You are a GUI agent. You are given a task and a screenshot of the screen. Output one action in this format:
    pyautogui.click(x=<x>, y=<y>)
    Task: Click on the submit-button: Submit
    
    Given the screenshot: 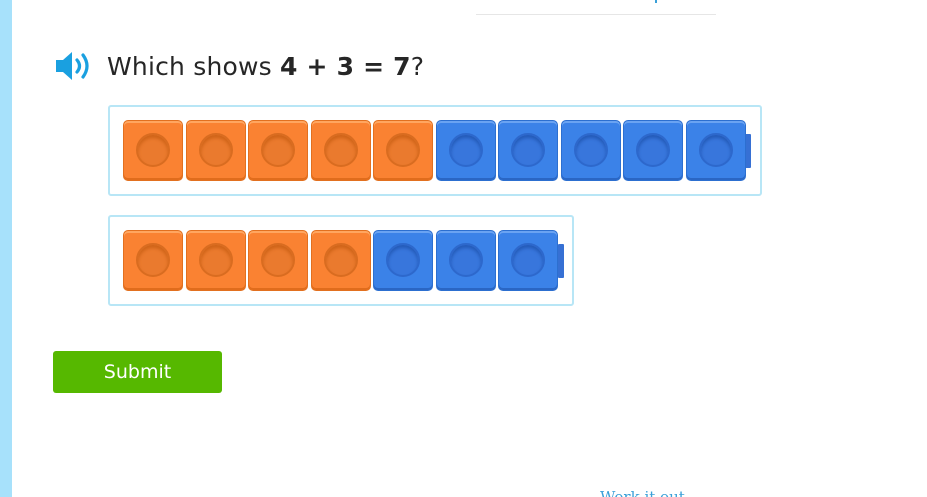 What is the action you would take?
    pyautogui.click(x=137, y=372)
    